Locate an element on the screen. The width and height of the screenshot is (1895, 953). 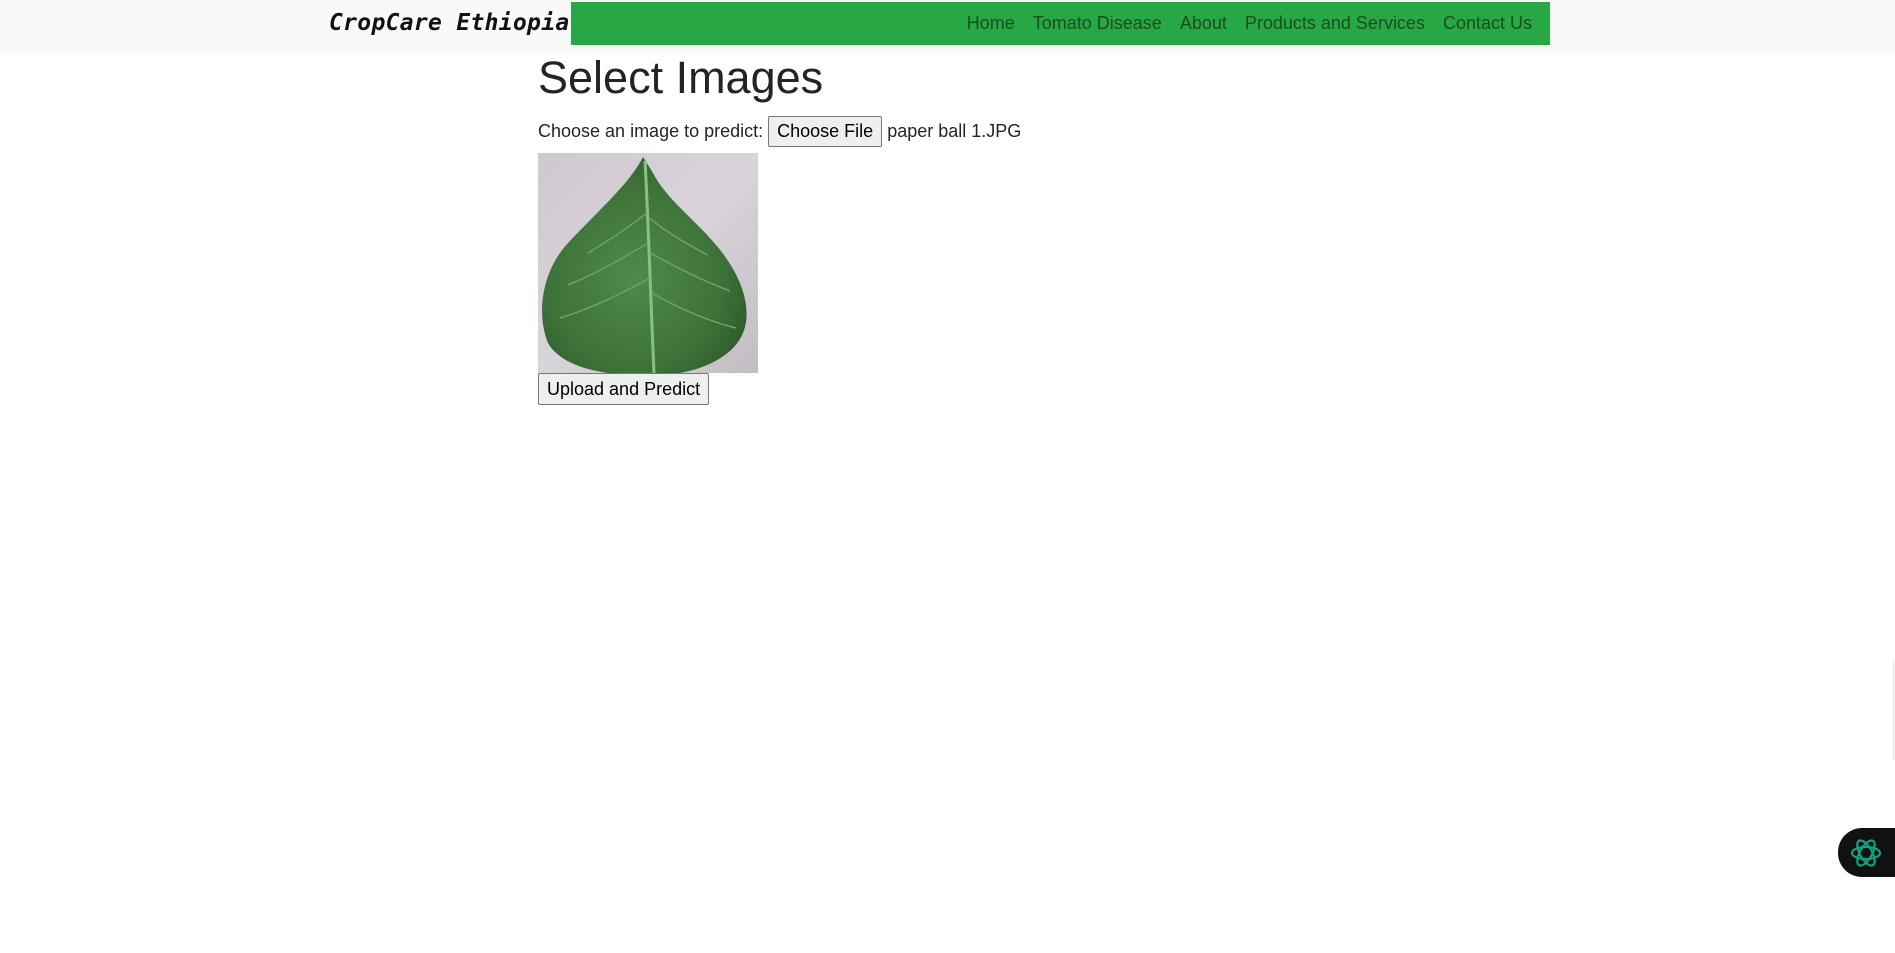
upload-and-predict-button: Upload and Predict is located at coordinates (624, 389).